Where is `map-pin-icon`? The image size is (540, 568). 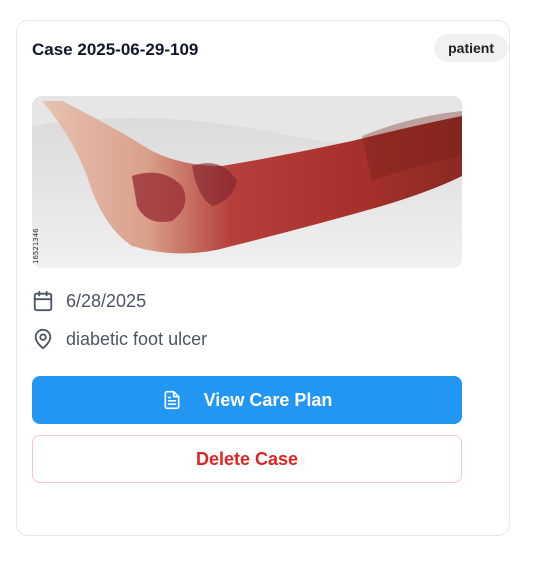
map-pin-icon is located at coordinates (43, 339).